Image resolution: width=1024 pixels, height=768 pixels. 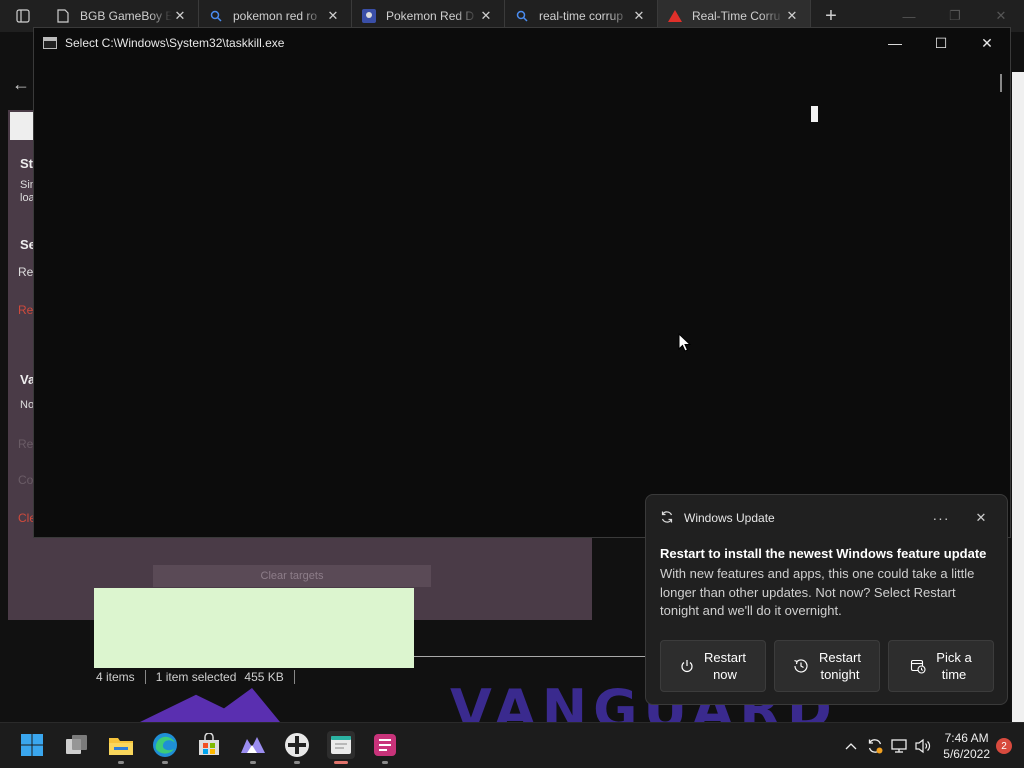 What do you see at coordinates (26, 163) in the screenshot?
I see `sidebar-text: St` at bounding box center [26, 163].